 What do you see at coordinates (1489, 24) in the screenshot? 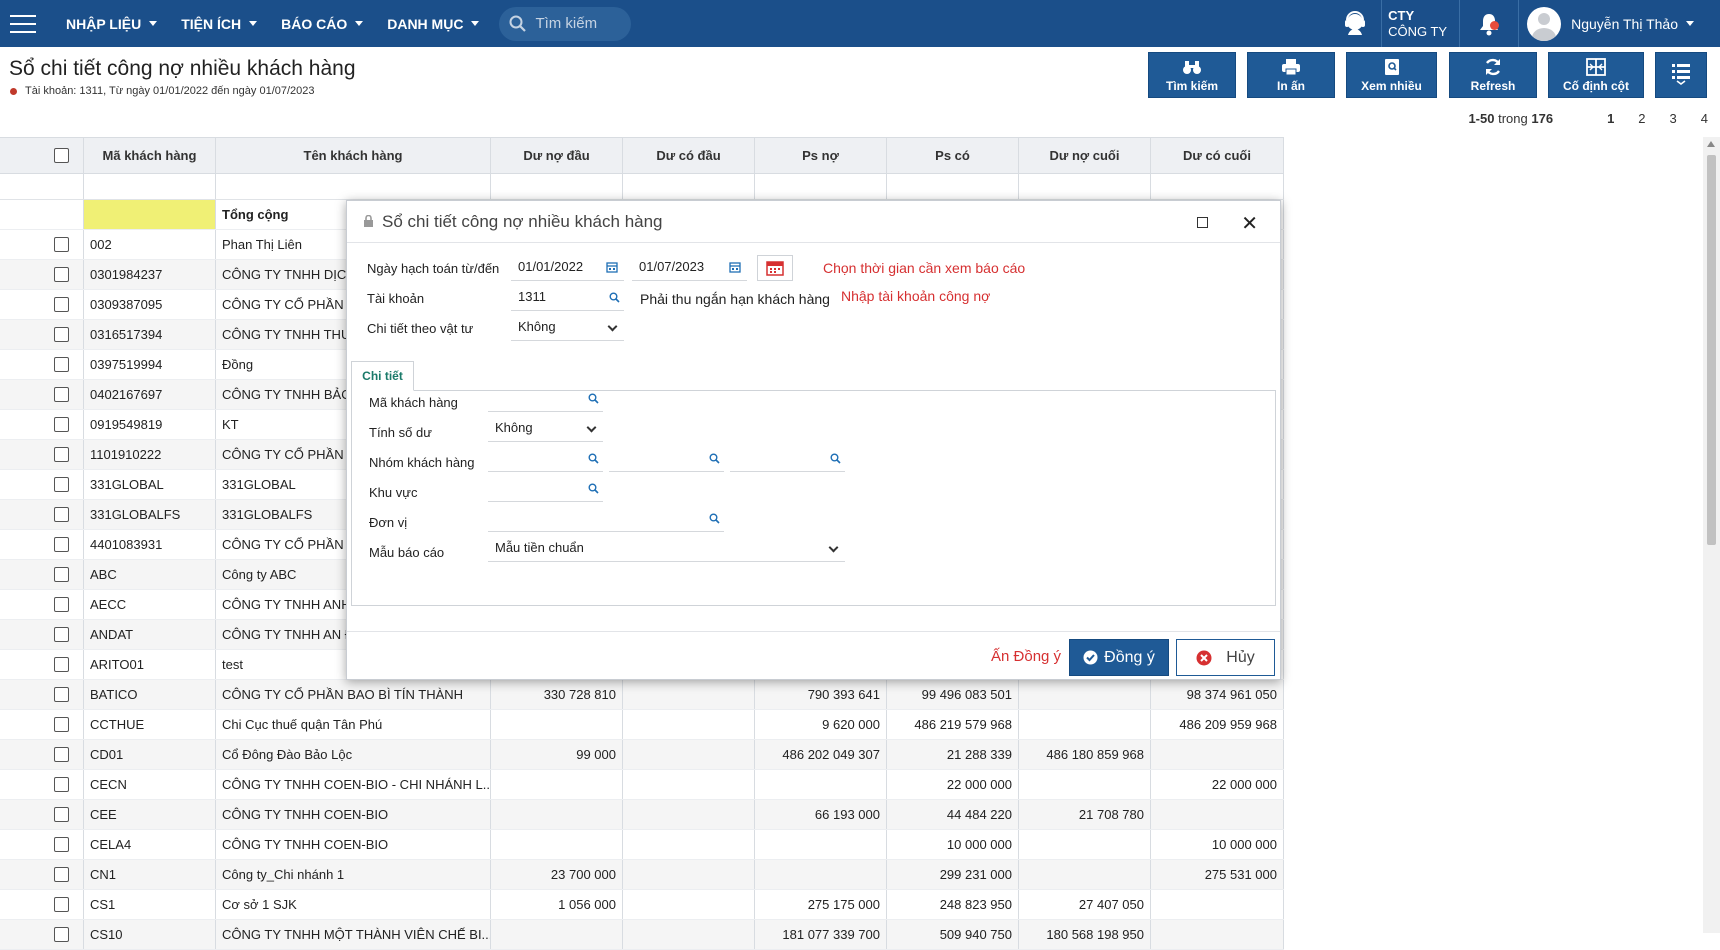
I see `notification-bell-icon` at bounding box center [1489, 24].